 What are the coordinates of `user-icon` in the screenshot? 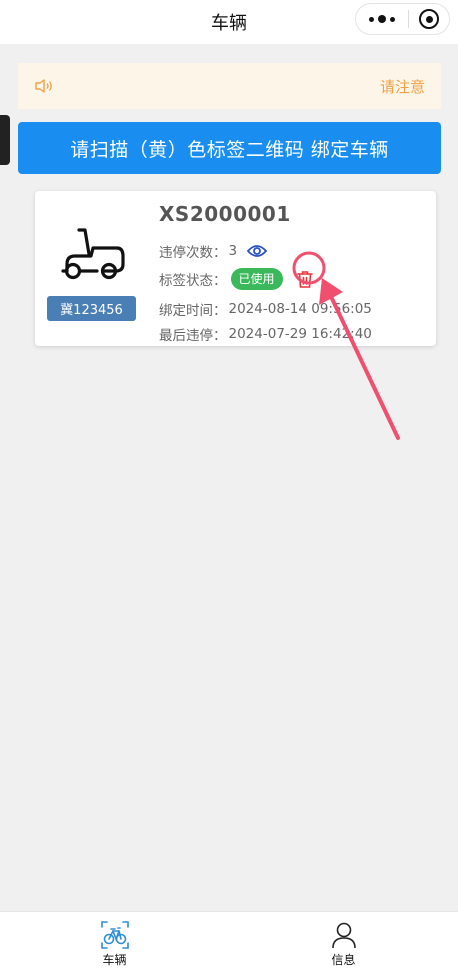 It's located at (343, 935).